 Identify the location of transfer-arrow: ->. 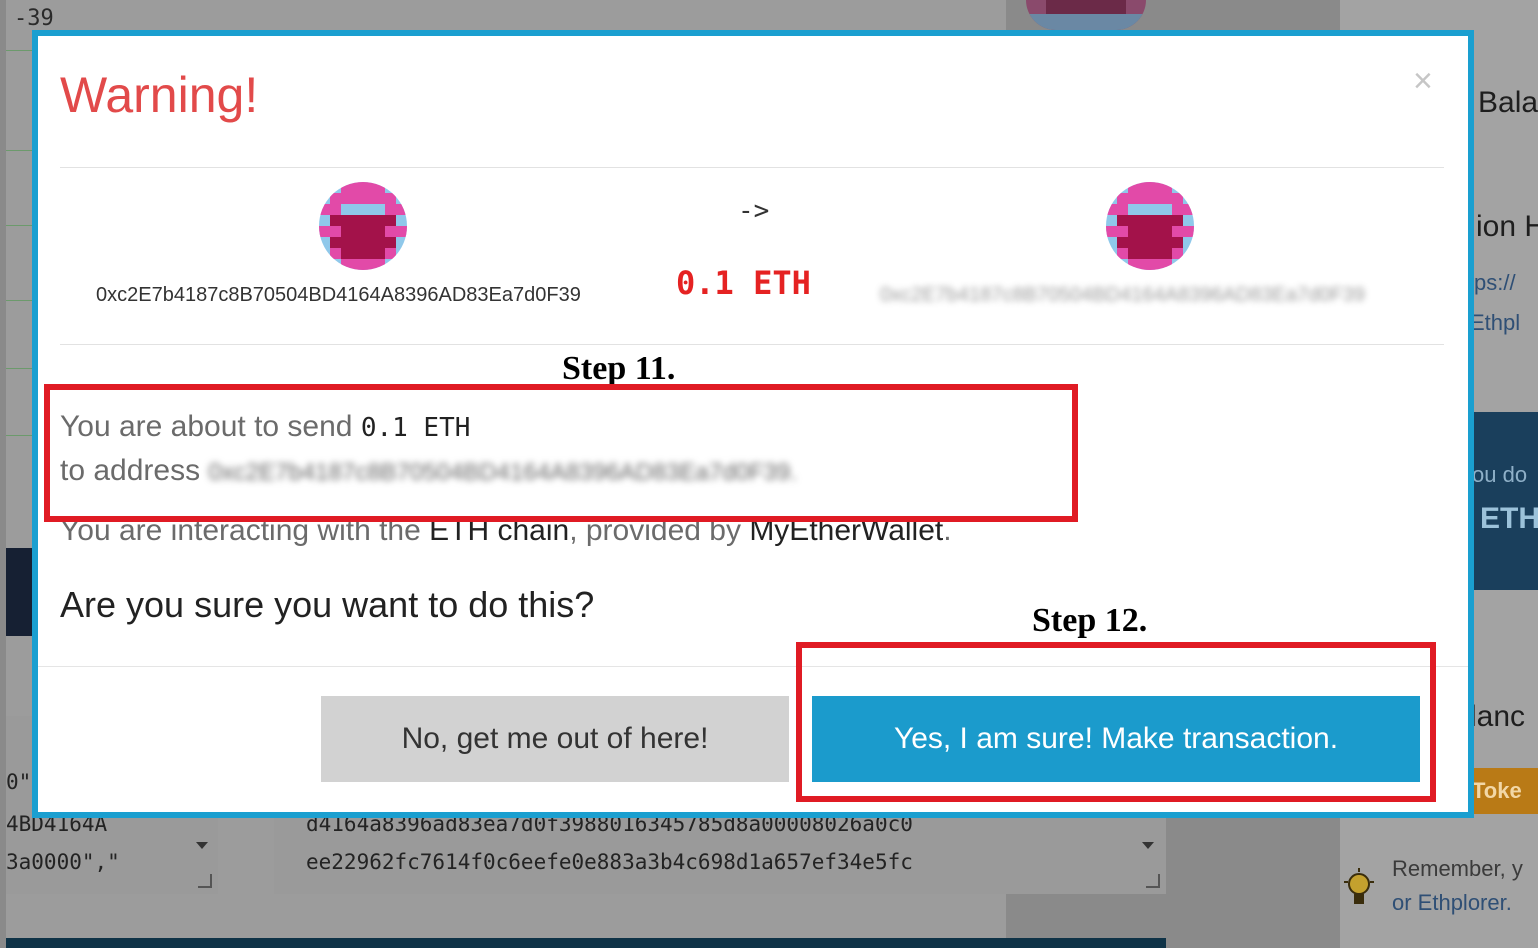
(754, 211).